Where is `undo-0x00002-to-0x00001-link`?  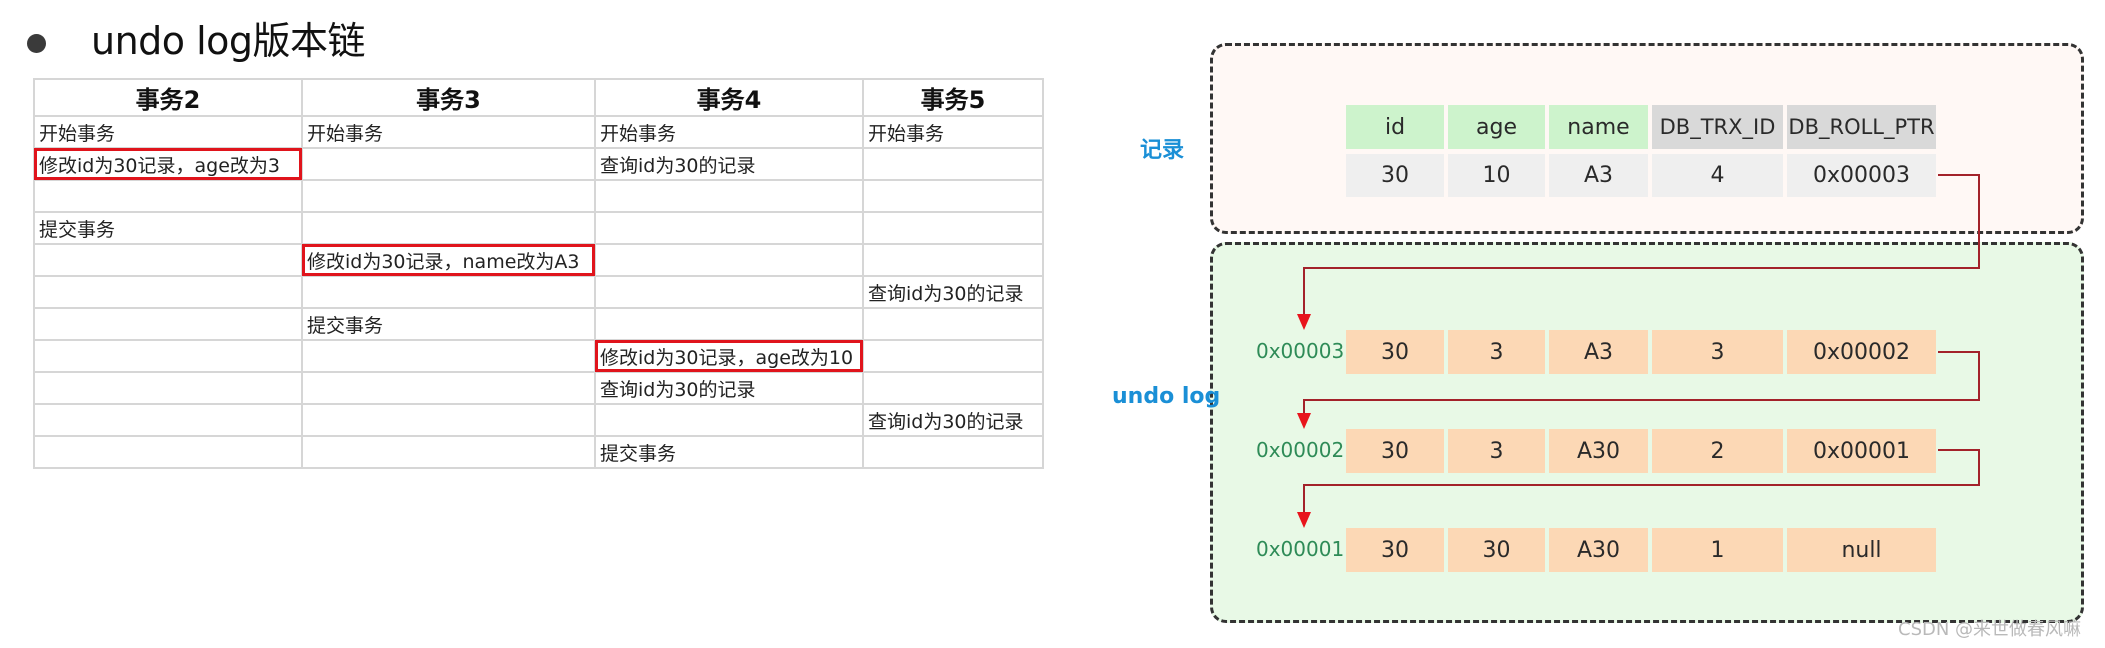 undo-0x00002-to-0x00001-link is located at coordinates (1641, 481).